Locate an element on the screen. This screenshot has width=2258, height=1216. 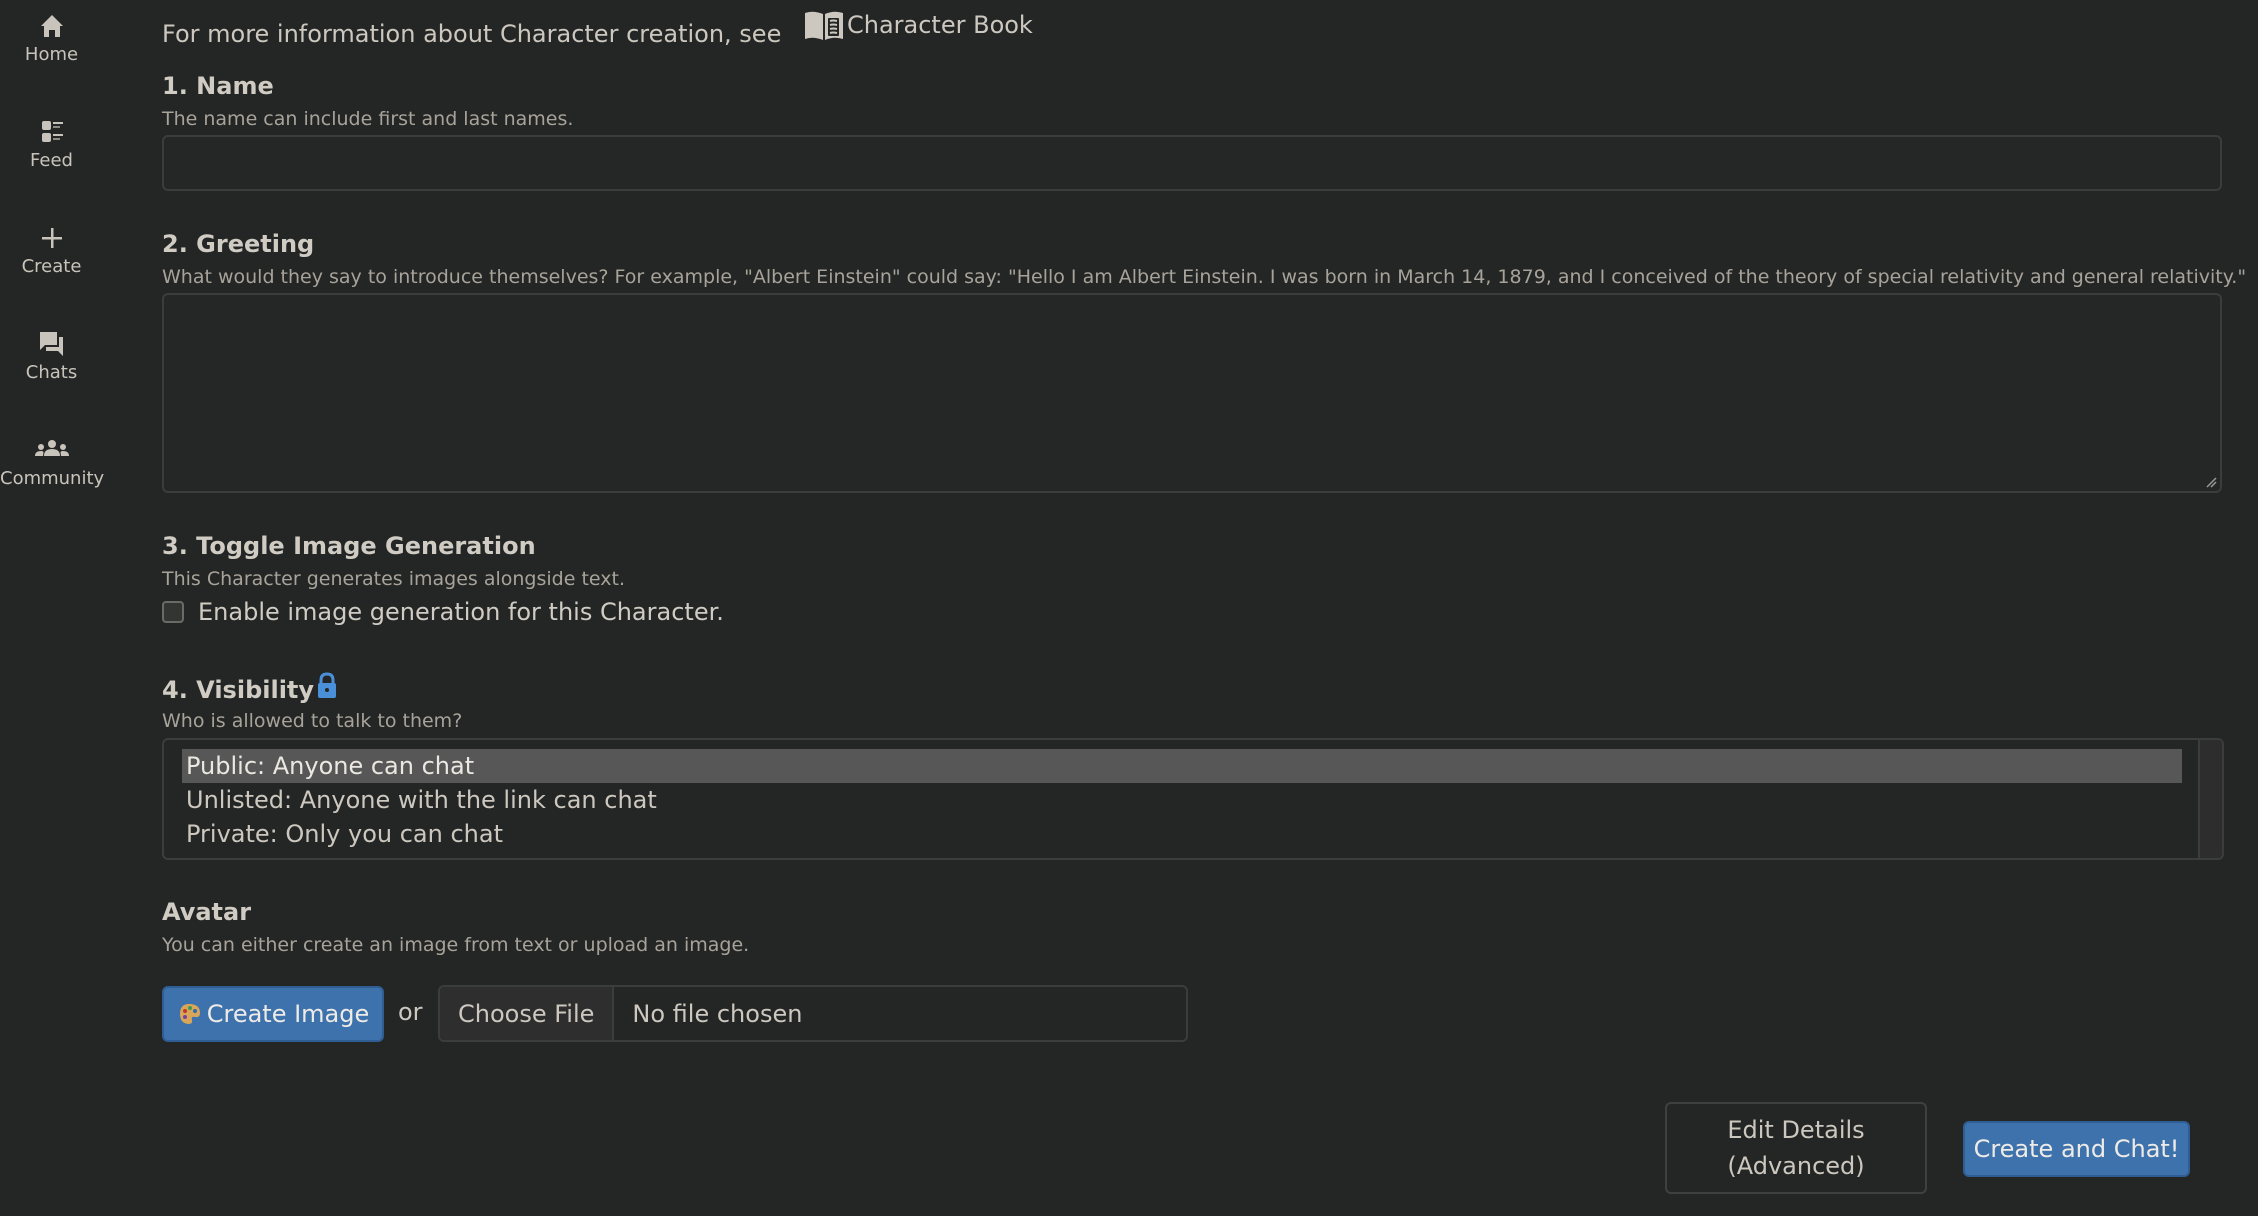
create-and-chat-label: Create and Chat! is located at coordinates (2076, 1149).